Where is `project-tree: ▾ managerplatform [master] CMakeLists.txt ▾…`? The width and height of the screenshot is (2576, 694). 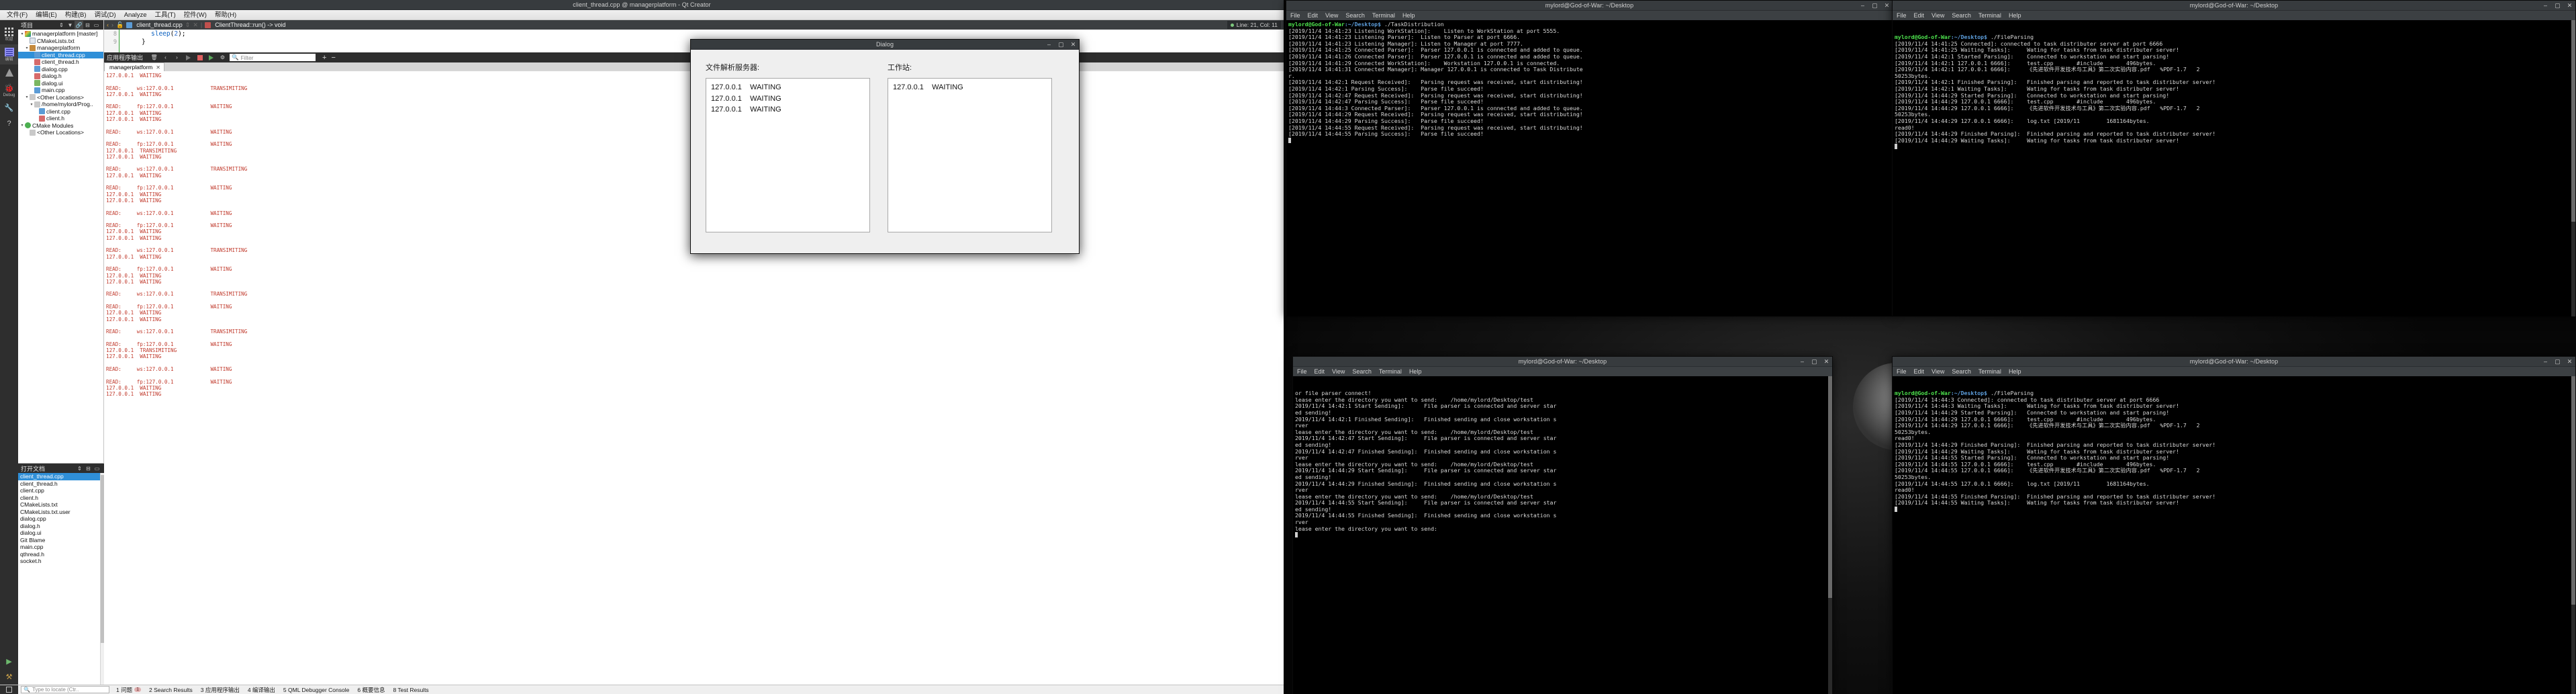
project-tree: ▾ managerplatform [master] CMakeLists.txt ▾… is located at coordinates (61, 246).